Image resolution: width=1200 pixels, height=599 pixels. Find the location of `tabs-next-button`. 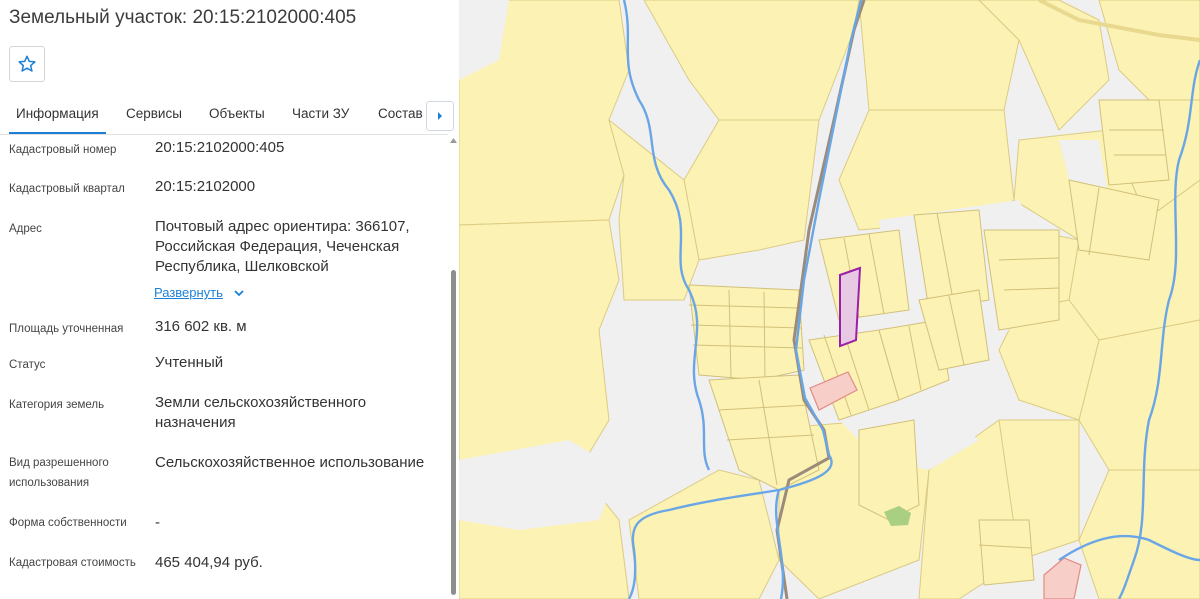

tabs-next-button is located at coordinates (440, 116).